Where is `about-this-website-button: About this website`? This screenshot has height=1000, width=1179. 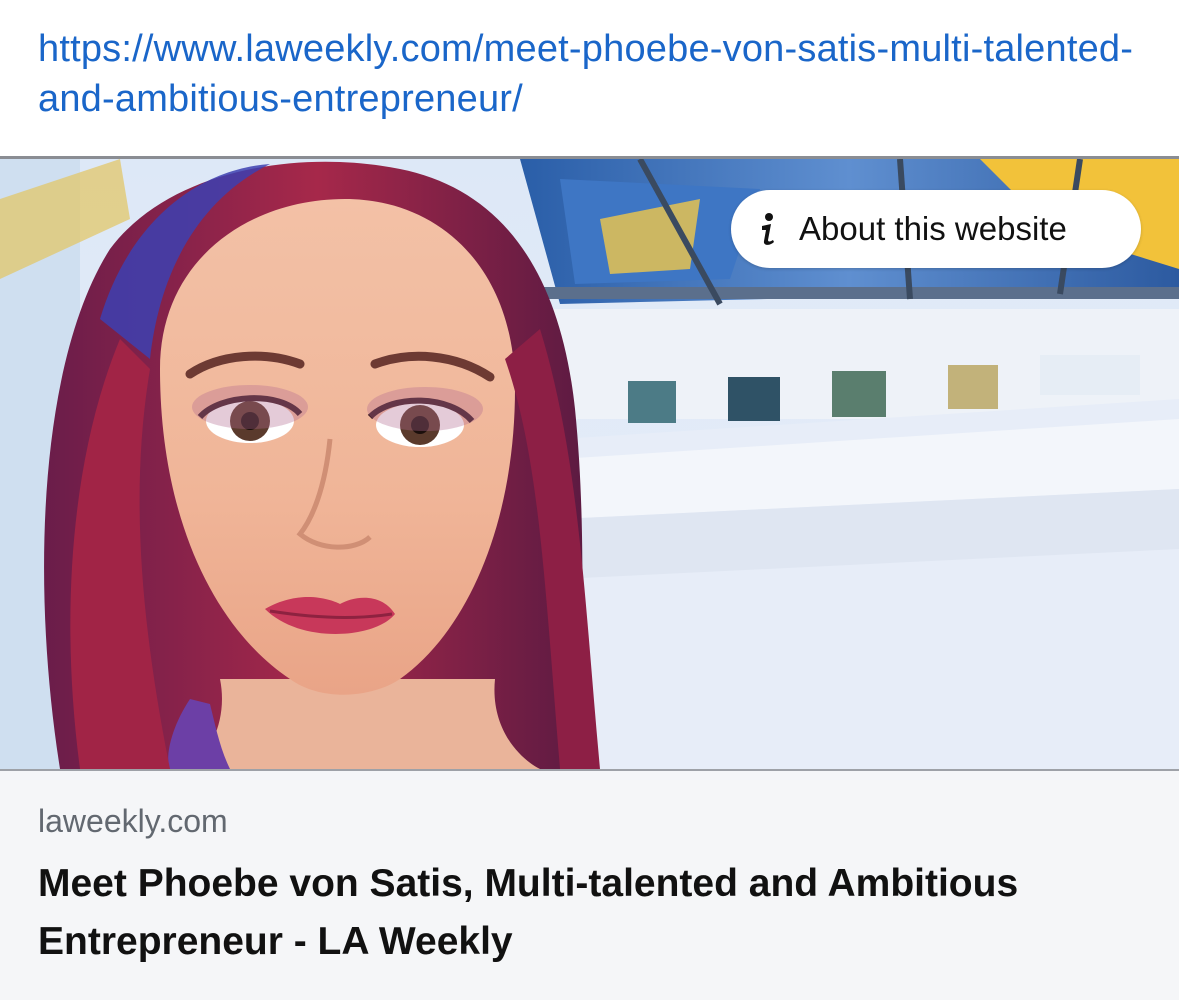 about-this-website-button: About this website is located at coordinates (936, 229).